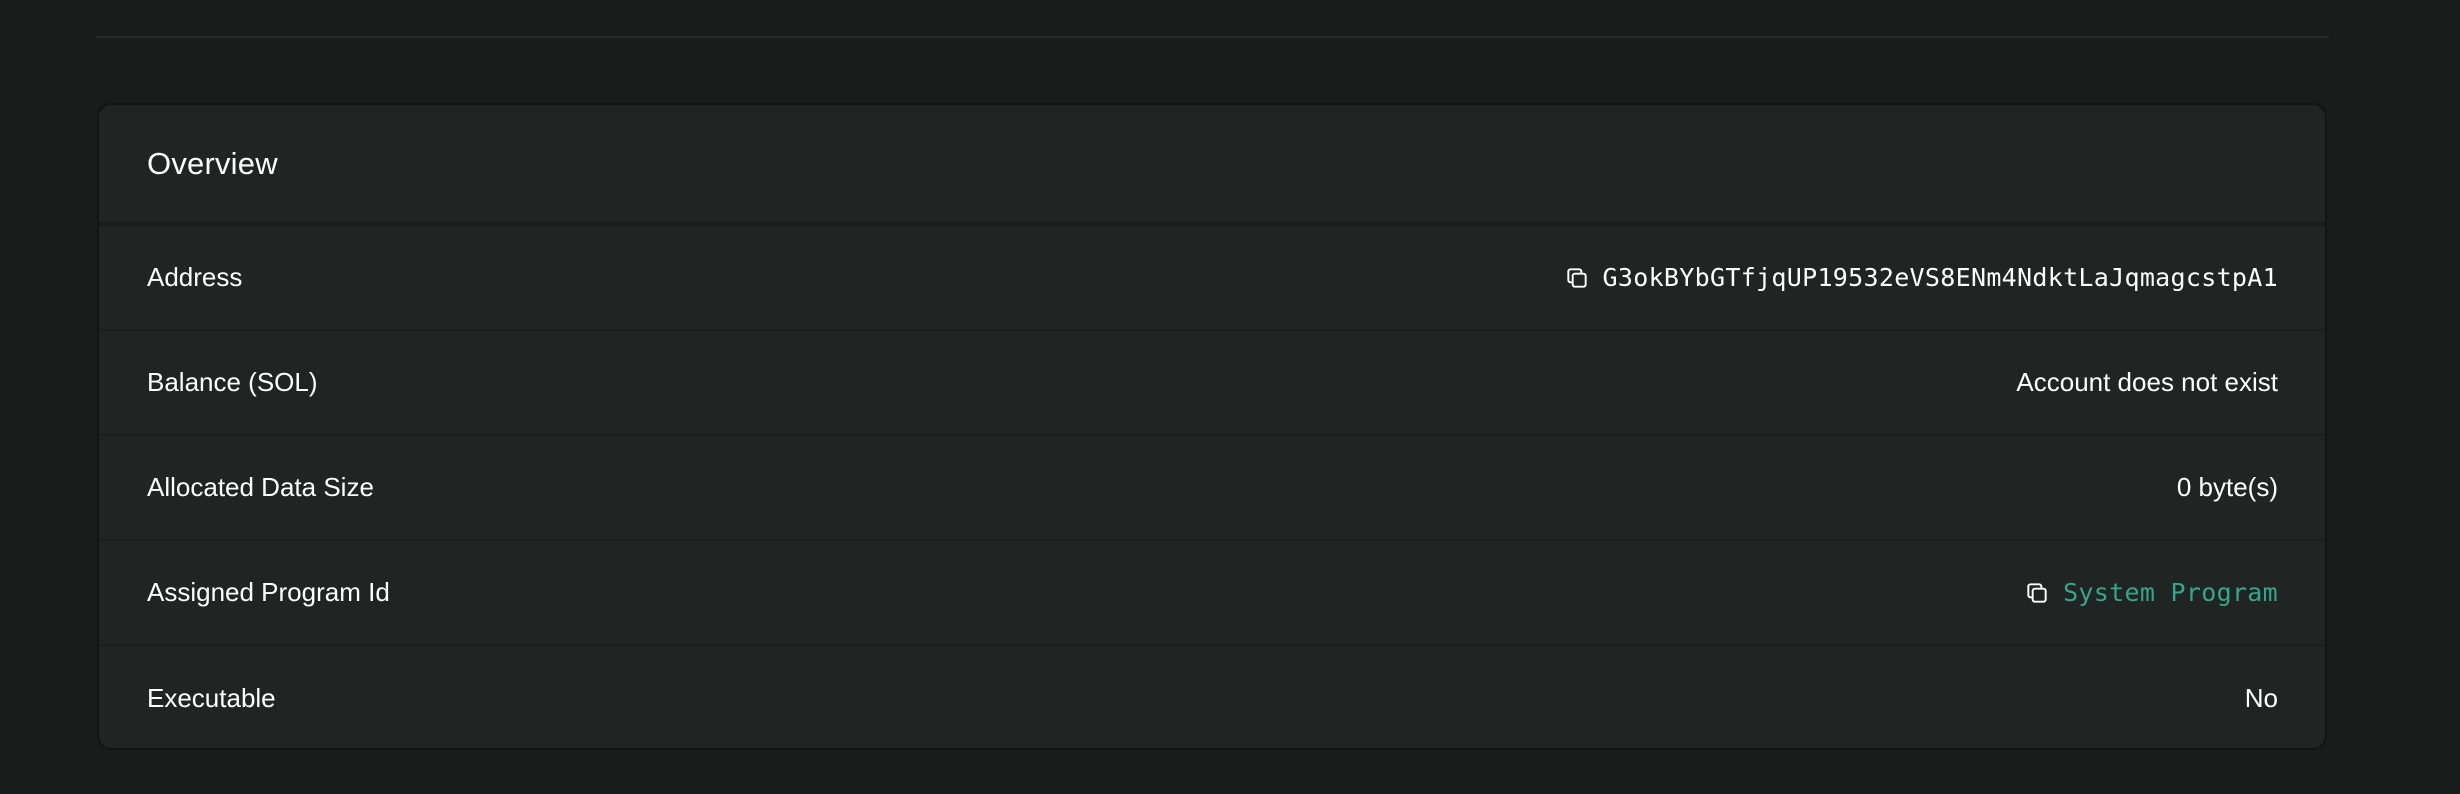  What do you see at coordinates (1212, 697) in the screenshot?
I see `table-row-executable: Executable No` at bounding box center [1212, 697].